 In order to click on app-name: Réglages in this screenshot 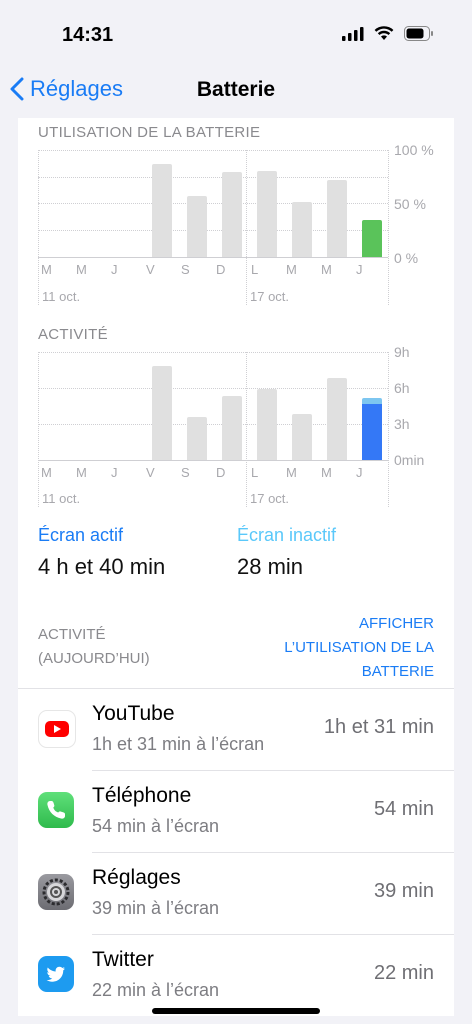, I will do `click(136, 877)`.